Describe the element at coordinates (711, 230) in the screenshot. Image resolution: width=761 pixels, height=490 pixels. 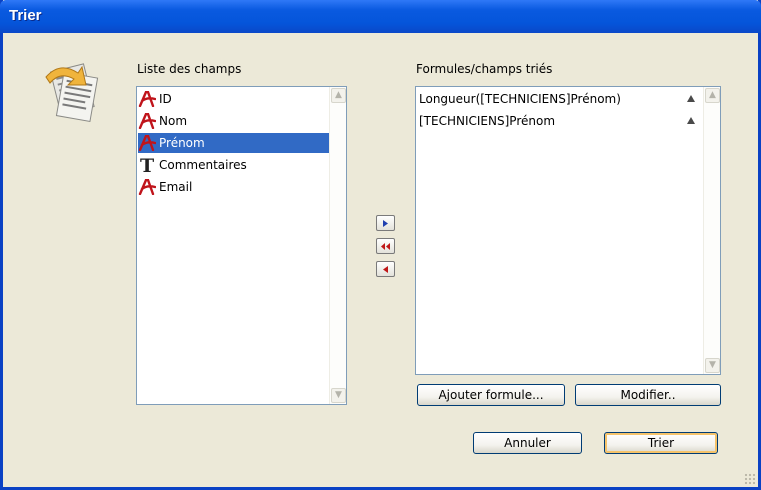
I see `sorted-scrollbar: ▲ ▼` at that location.